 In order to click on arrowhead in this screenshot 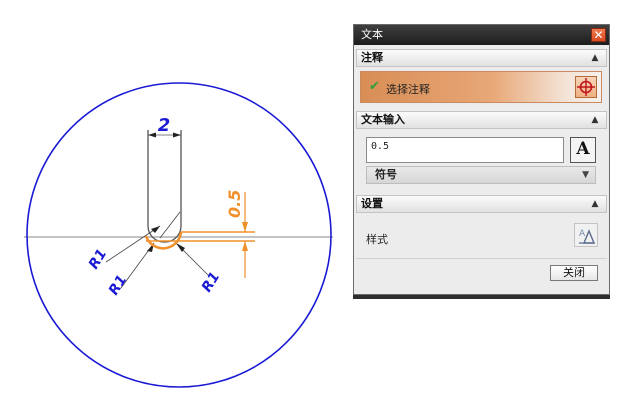, I will do `click(155, 229)`.